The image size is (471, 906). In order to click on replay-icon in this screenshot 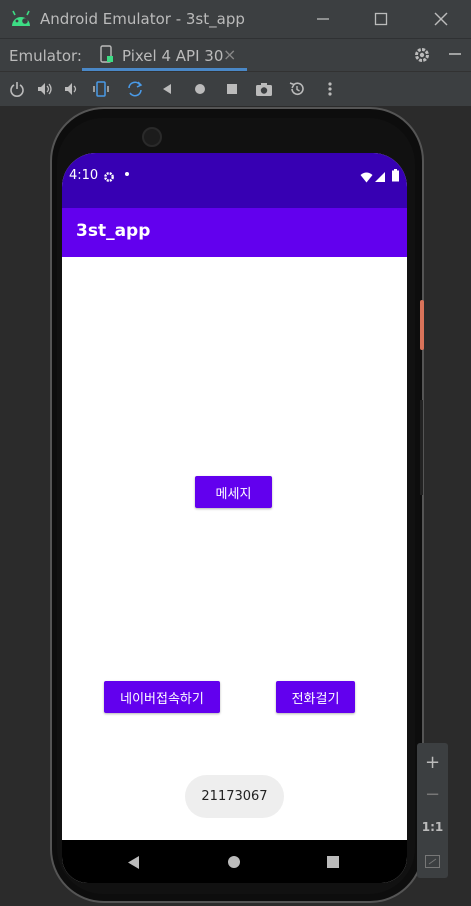, I will do `click(297, 89)`.